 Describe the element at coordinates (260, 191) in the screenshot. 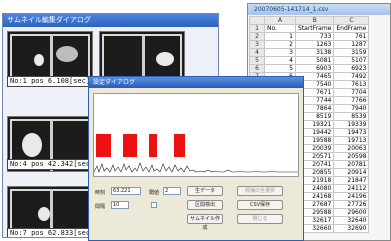

I see `select-all-button: 候補の全選択` at that location.